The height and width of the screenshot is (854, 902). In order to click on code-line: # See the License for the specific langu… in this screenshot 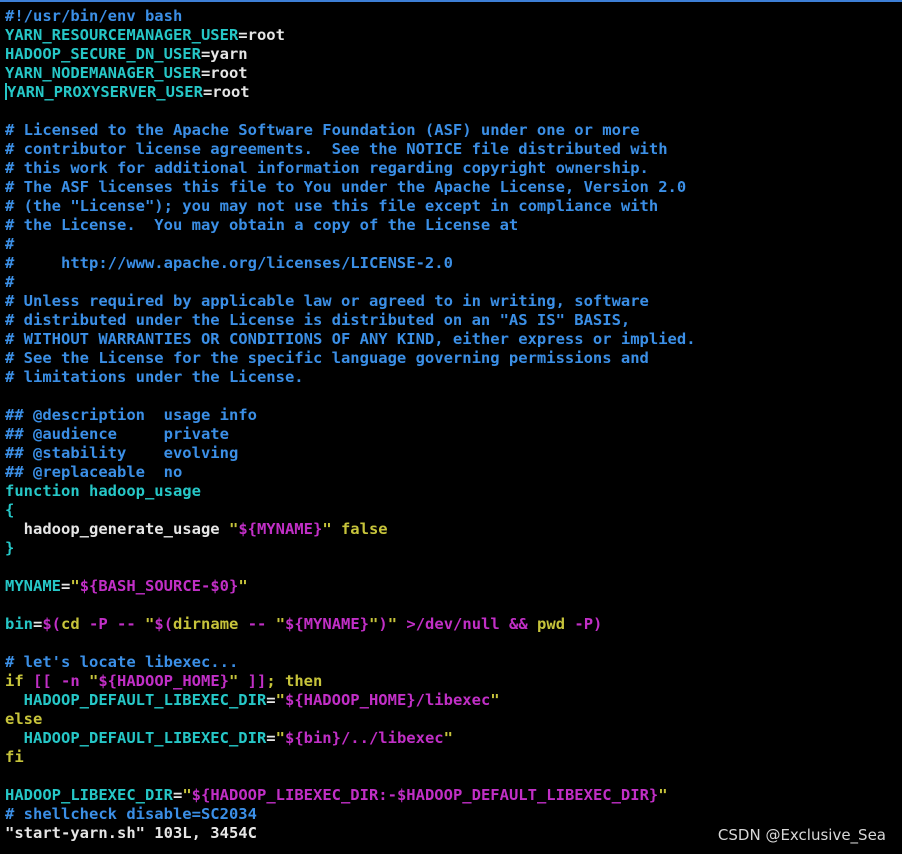, I will do `click(350, 358)`.